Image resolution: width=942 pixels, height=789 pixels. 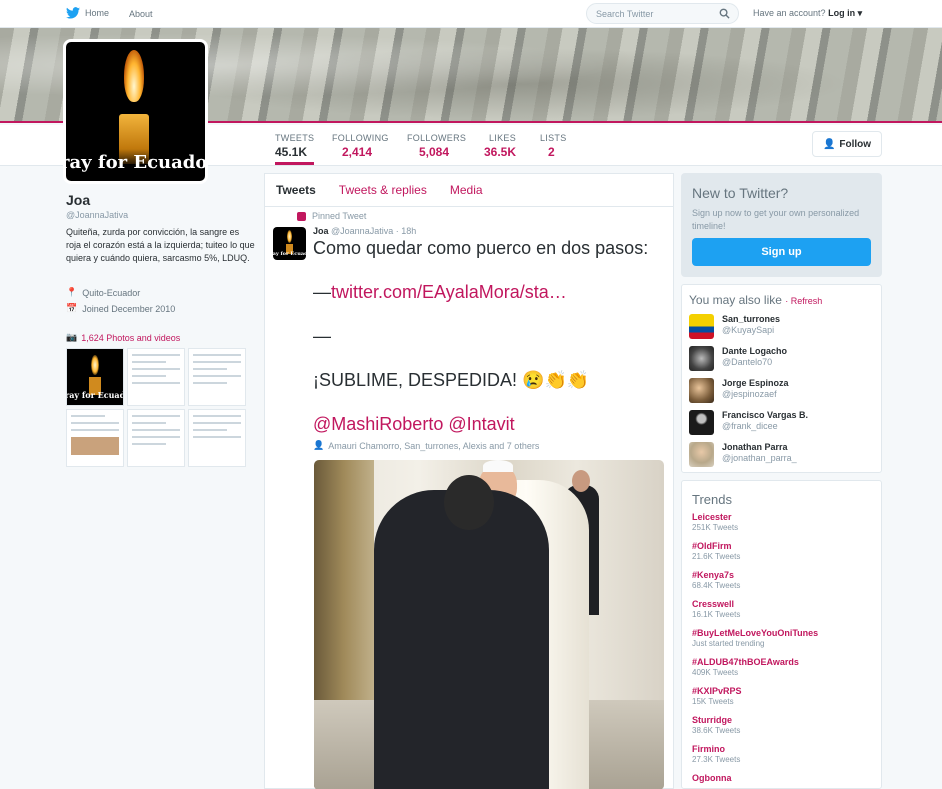 I want to click on trend-item: #ALDUB47thBOEAwards 409K Tweets, so click(x=745, y=667).